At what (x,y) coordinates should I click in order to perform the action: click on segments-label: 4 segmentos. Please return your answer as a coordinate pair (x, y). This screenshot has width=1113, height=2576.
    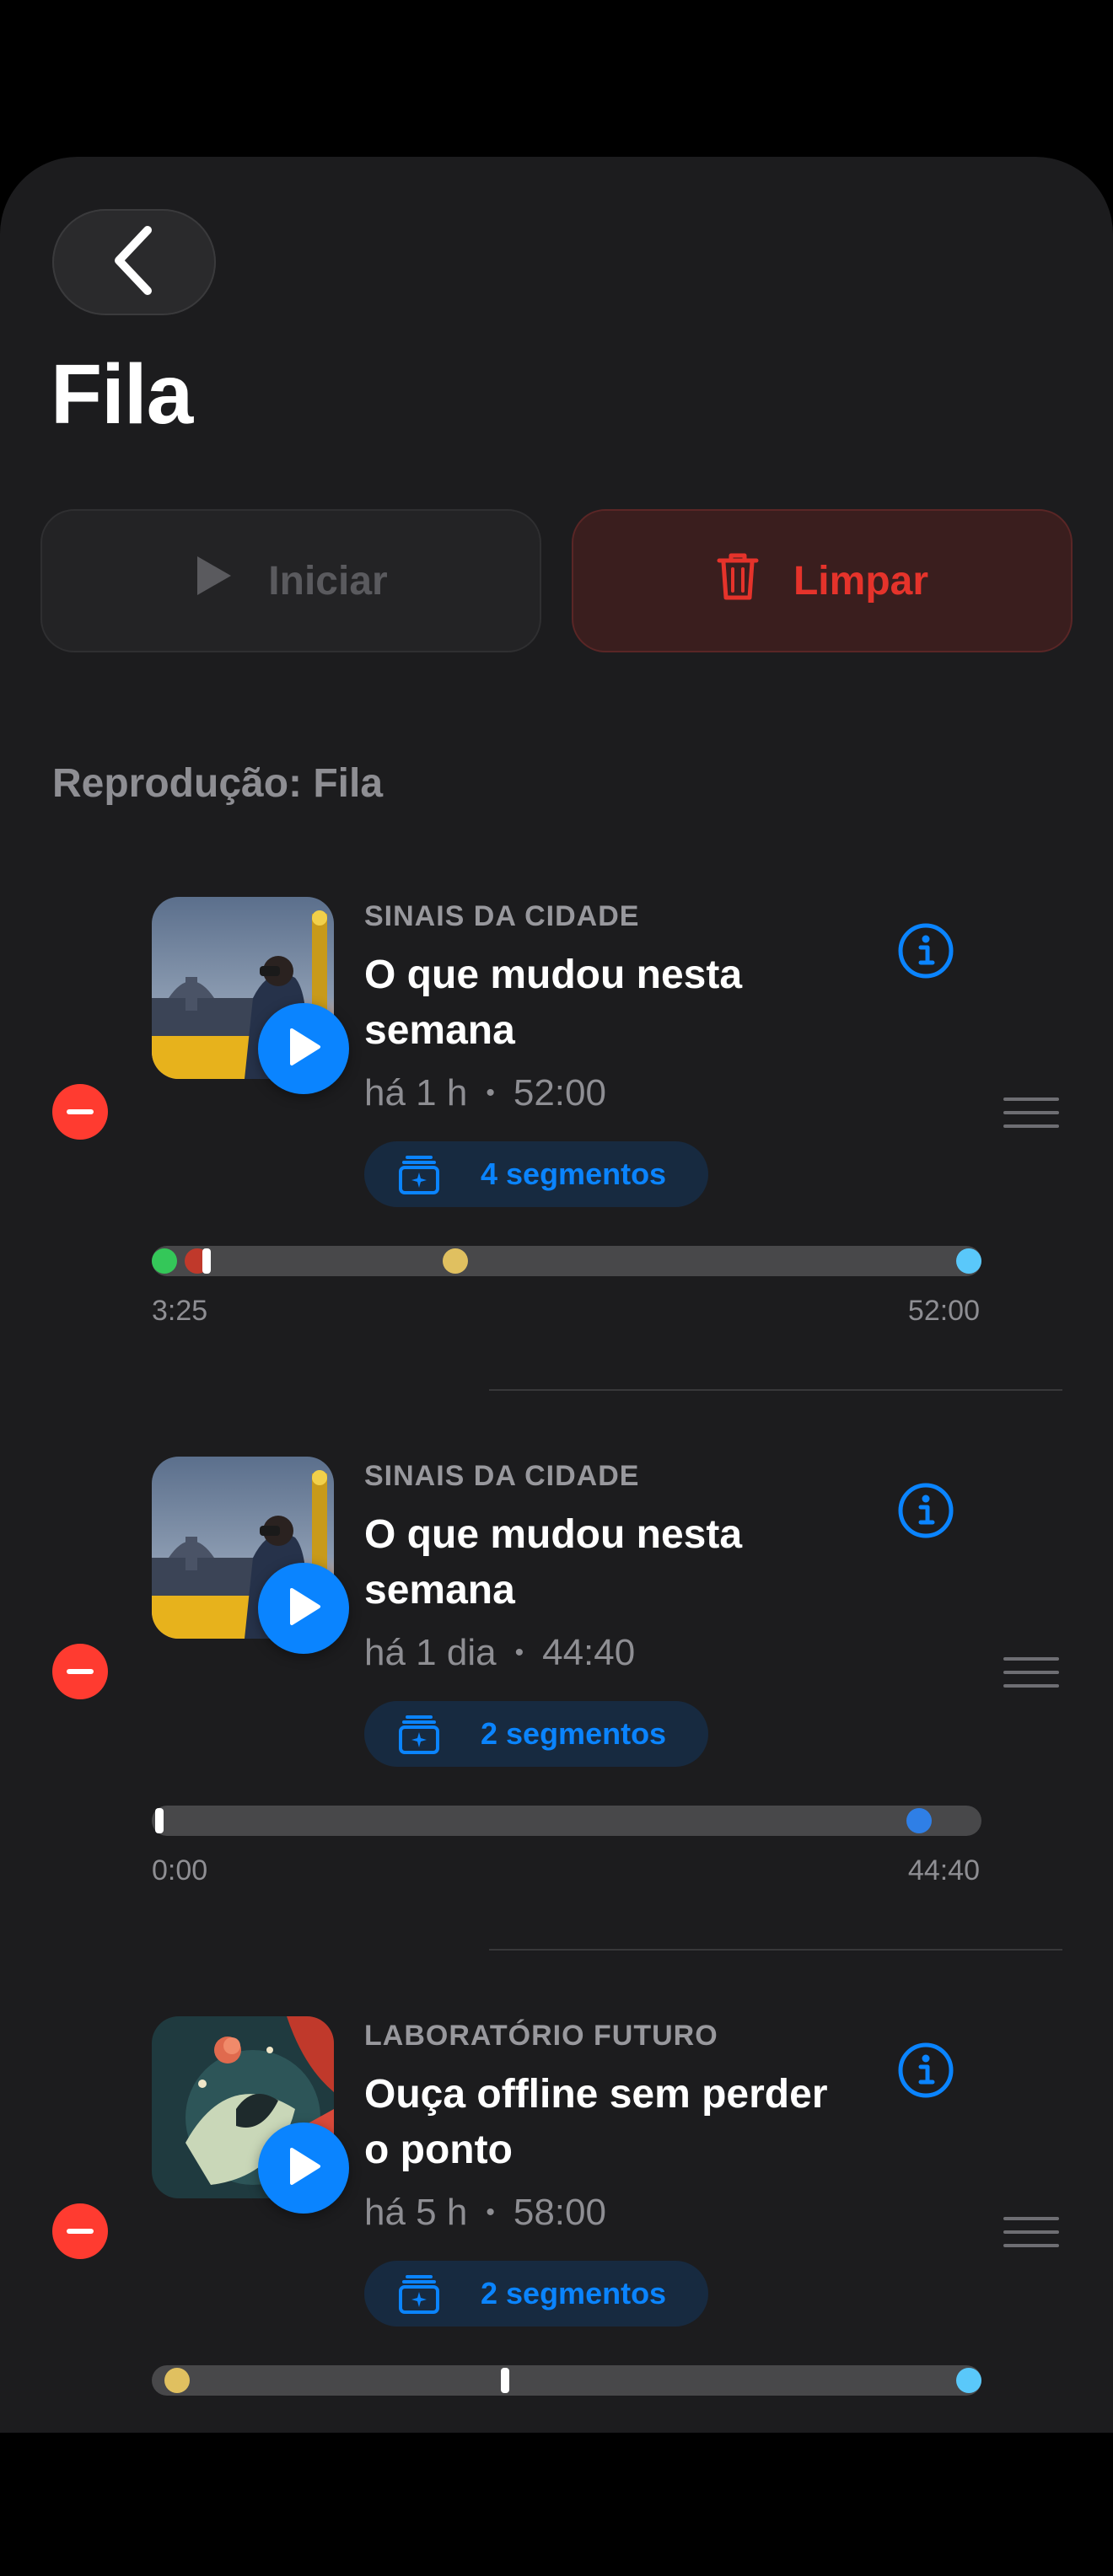
    Looking at the image, I should click on (574, 1174).